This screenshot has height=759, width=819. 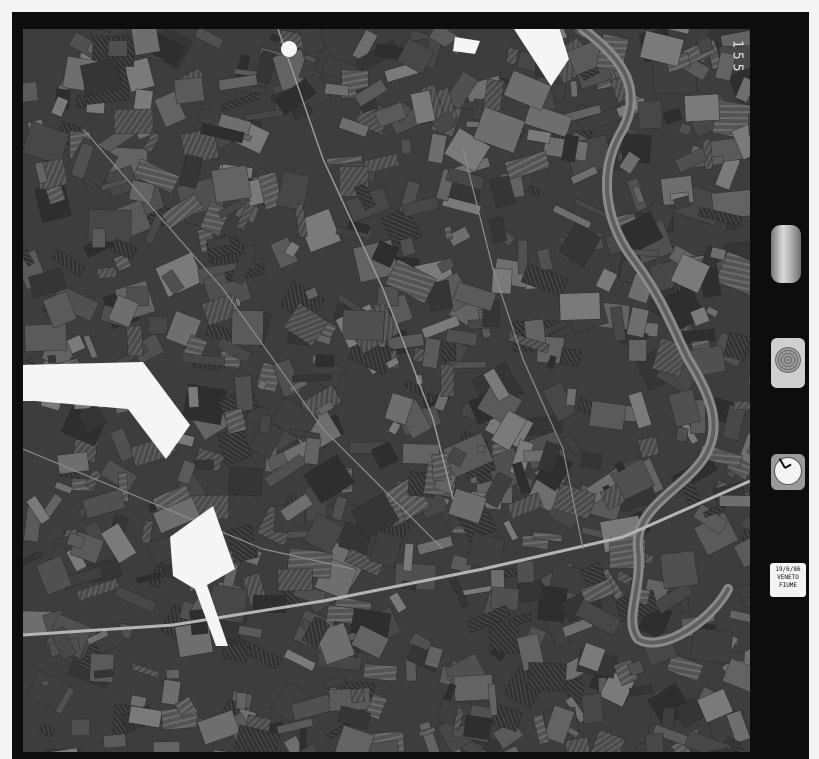 I want to click on data-label: 19/6/86 VENETO FIUME, so click(x=788, y=580).